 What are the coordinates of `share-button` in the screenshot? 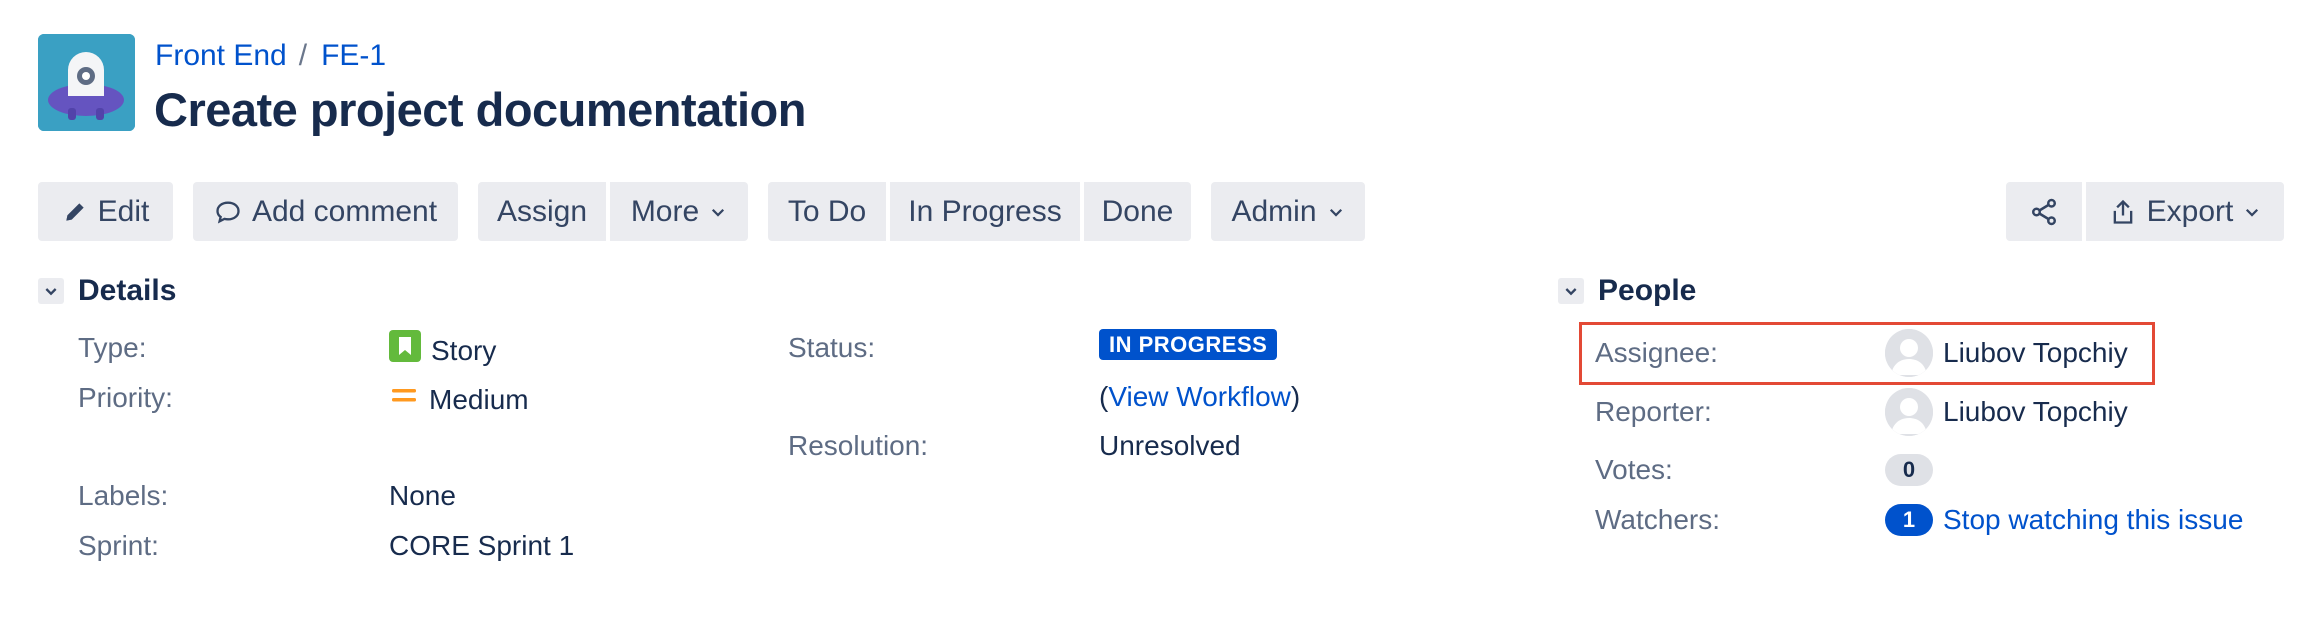 It's located at (2044, 211).